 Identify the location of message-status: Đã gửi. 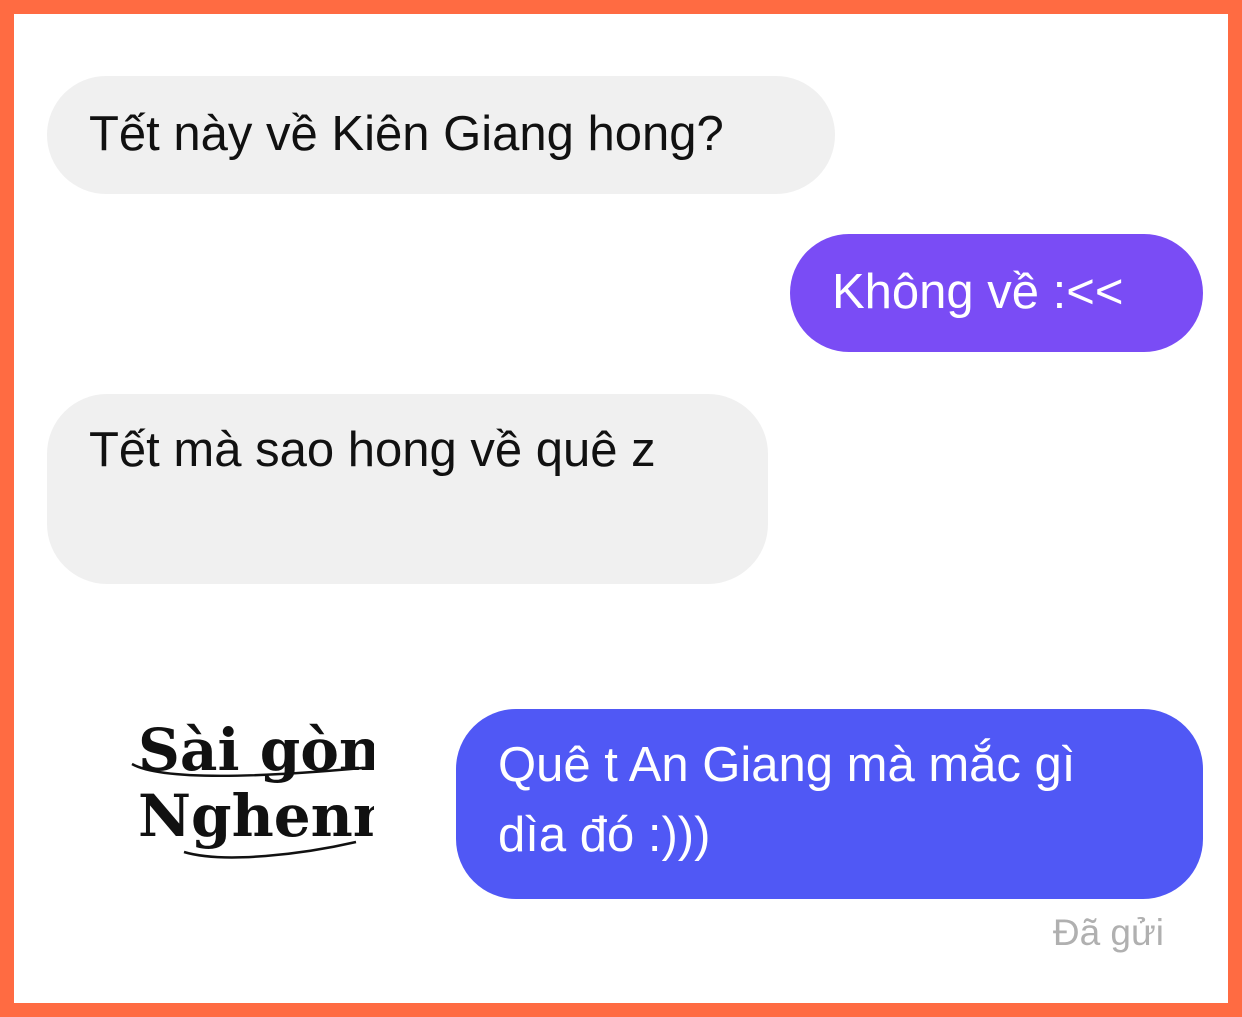
(1108, 932).